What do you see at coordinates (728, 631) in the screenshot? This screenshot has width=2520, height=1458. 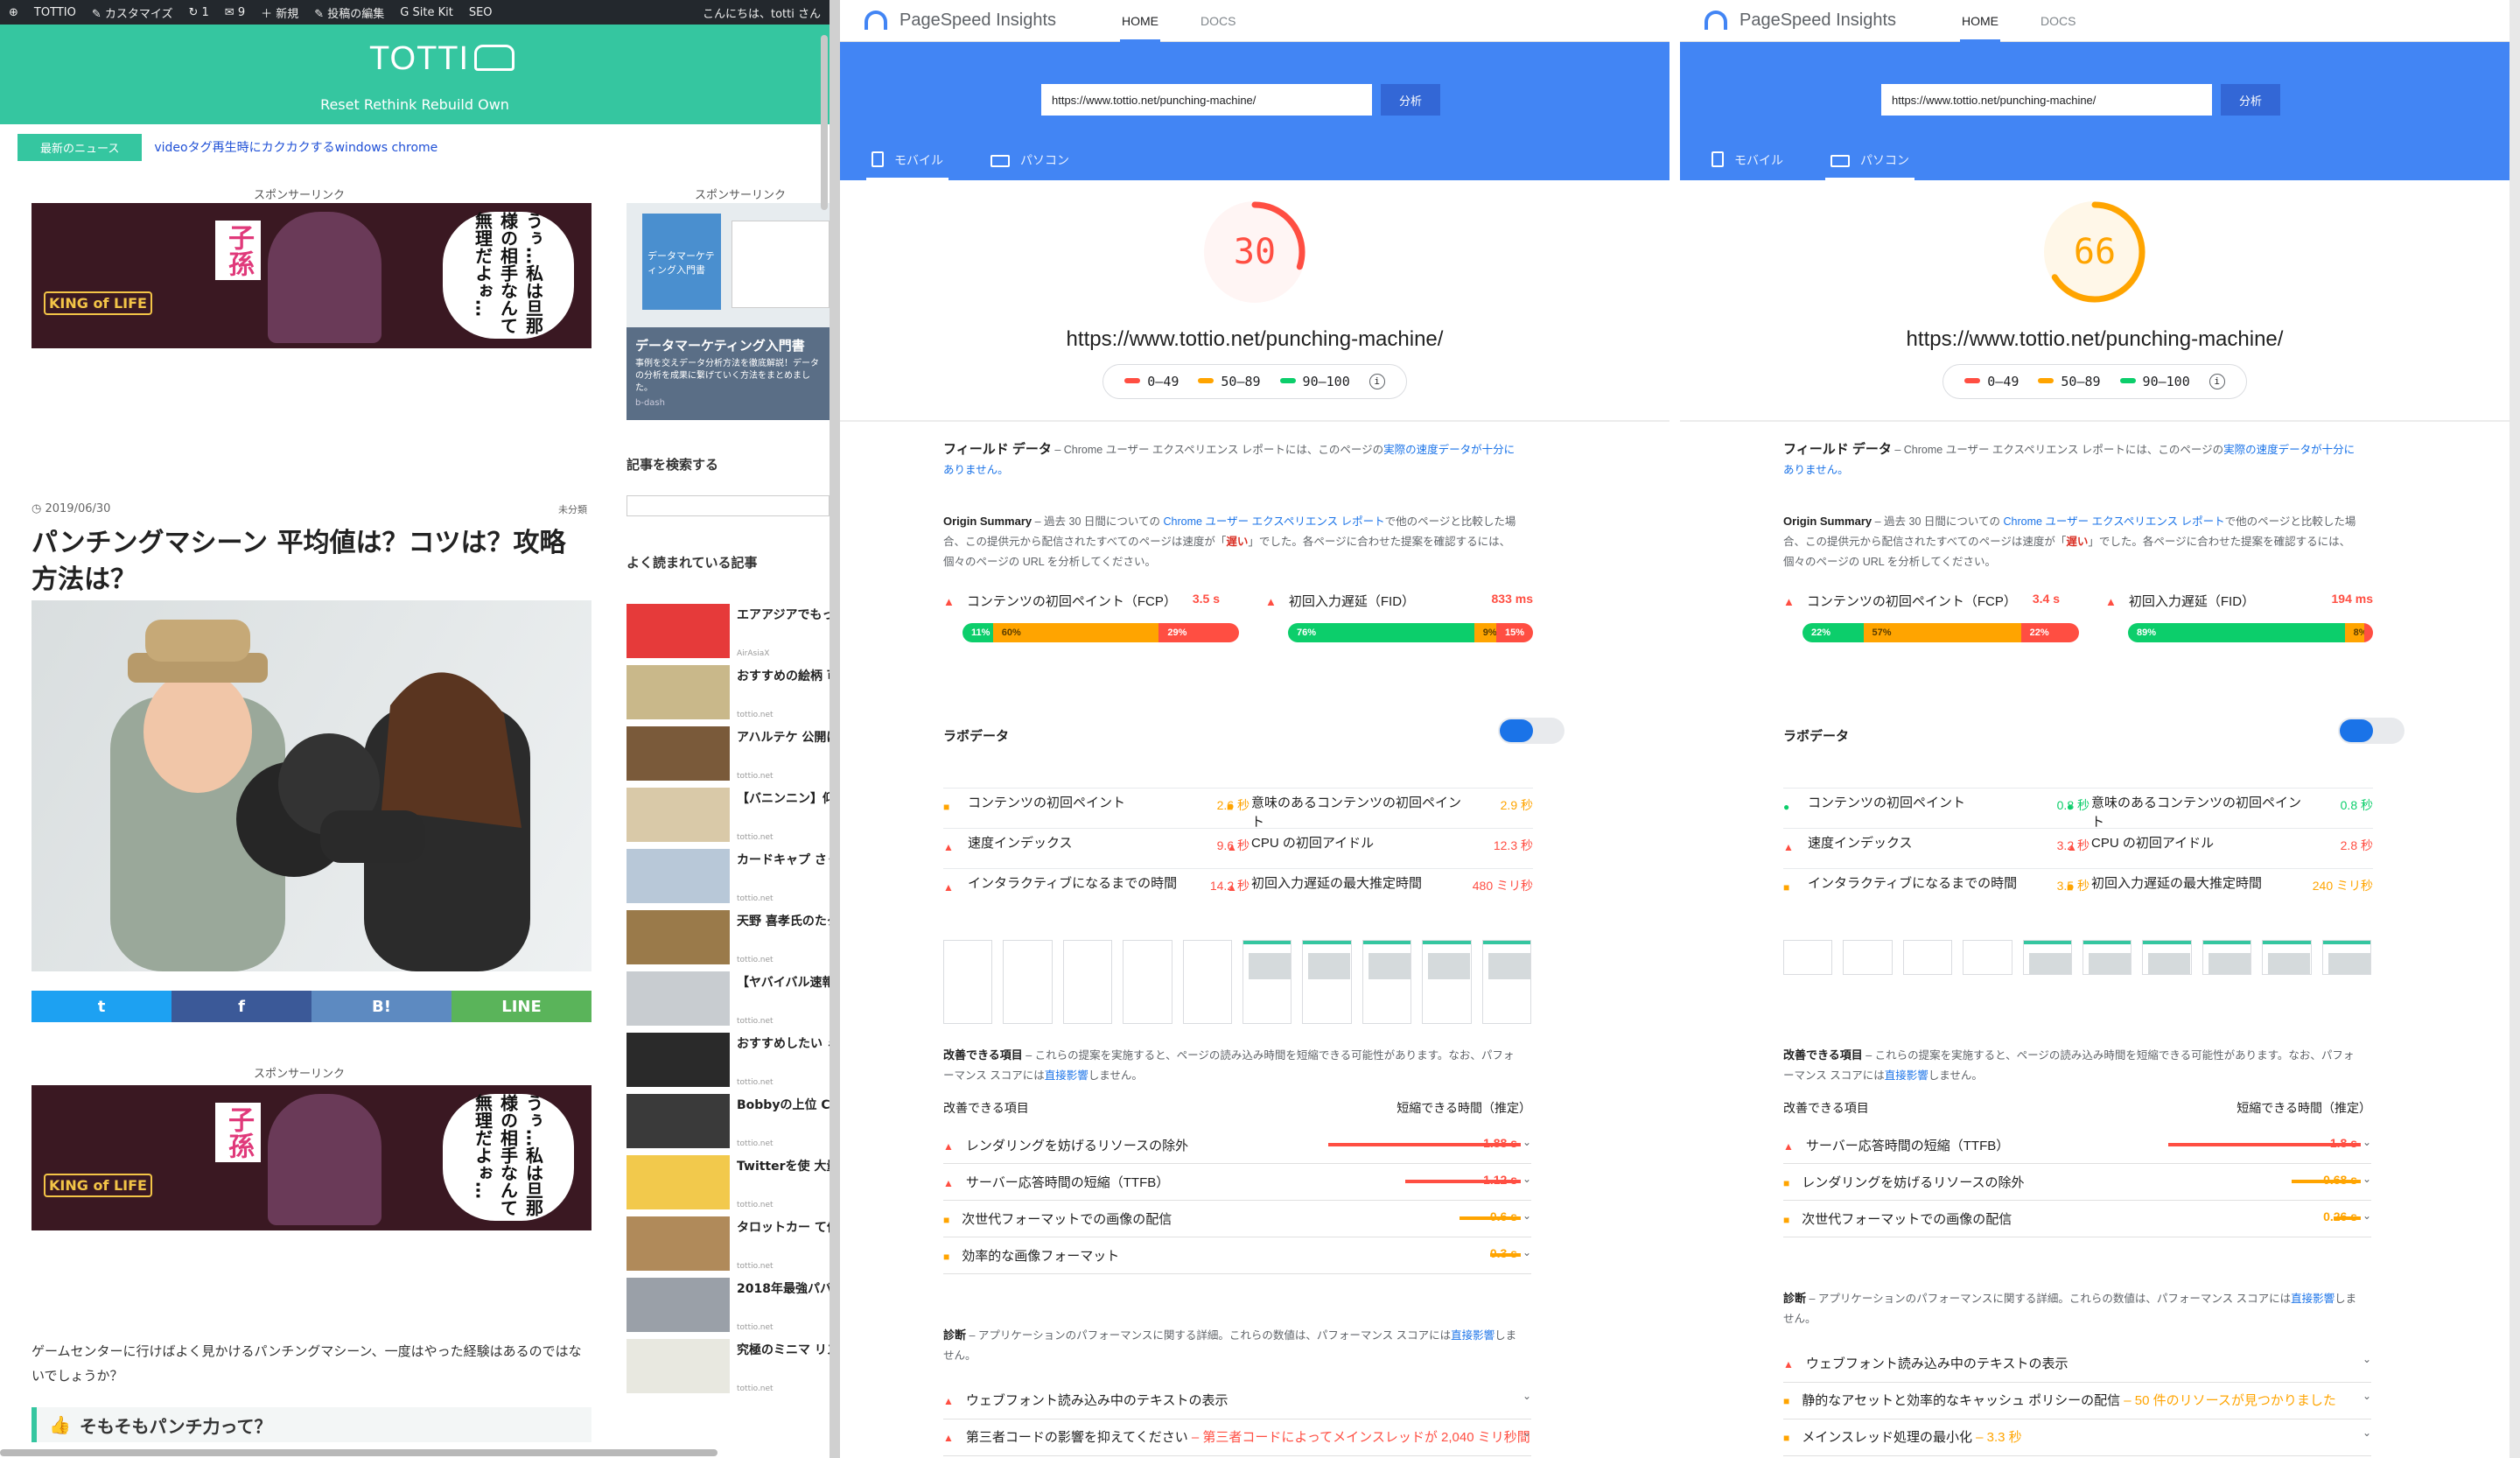 I see `popular-item: エアアジアでもっとお得に AirAsiaX` at bounding box center [728, 631].